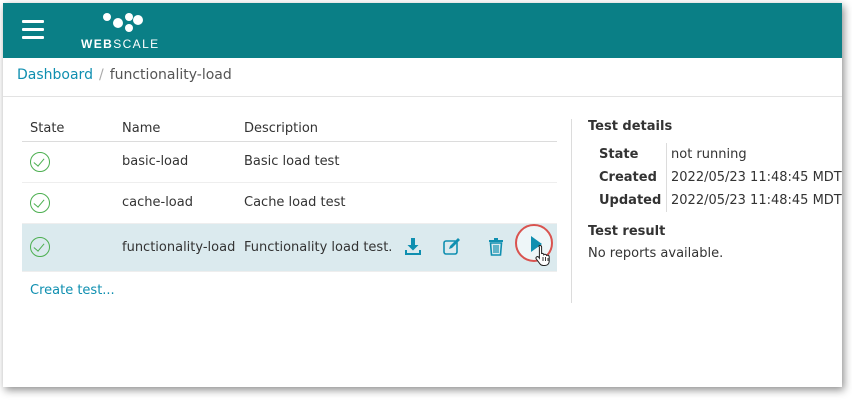  Describe the element at coordinates (627, 231) in the screenshot. I see `test-result-title: Test result` at that location.